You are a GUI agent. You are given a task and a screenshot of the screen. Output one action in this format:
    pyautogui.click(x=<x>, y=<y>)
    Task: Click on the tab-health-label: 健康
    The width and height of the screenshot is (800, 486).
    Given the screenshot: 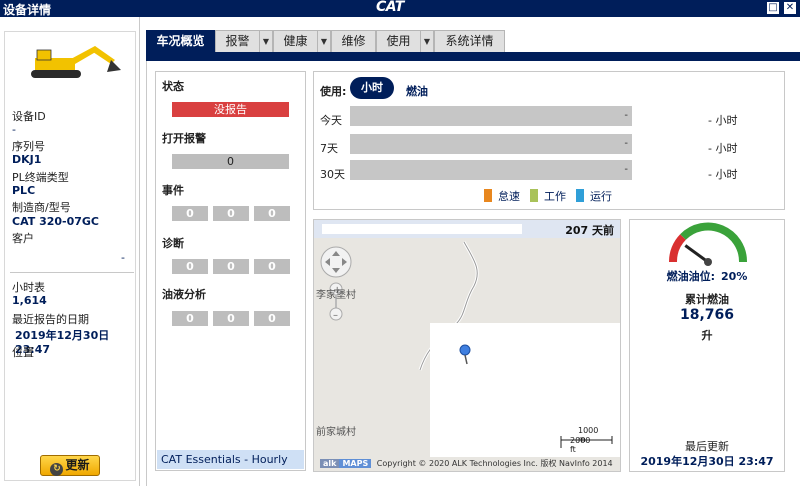 What is the action you would take?
    pyautogui.click(x=295, y=41)
    